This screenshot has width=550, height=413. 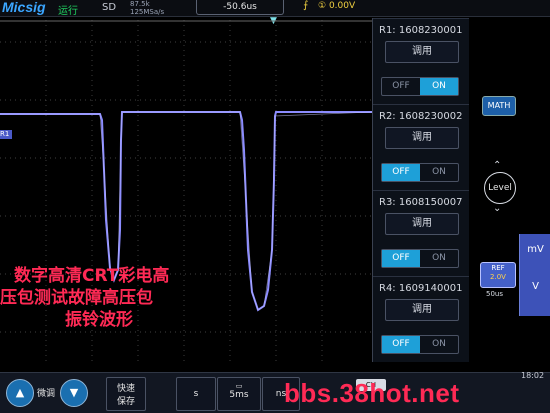 I want to click on channel-ref-marker: R1, so click(x=6, y=134).